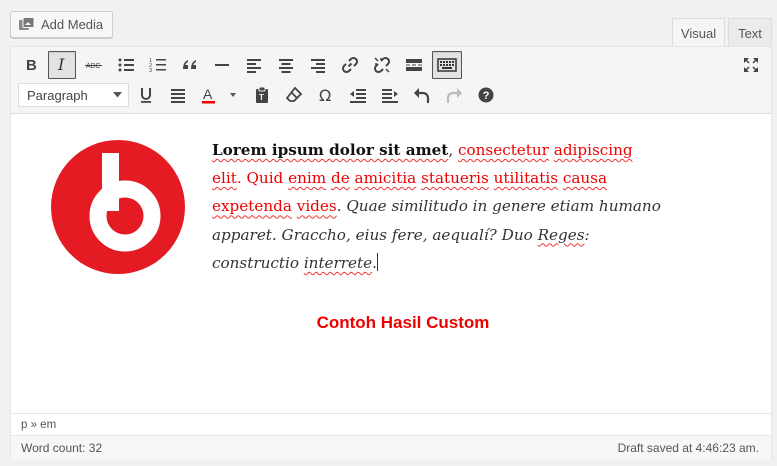 The height and width of the screenshot is (466, 777). I want to click on justify-button, so click(178, 95).